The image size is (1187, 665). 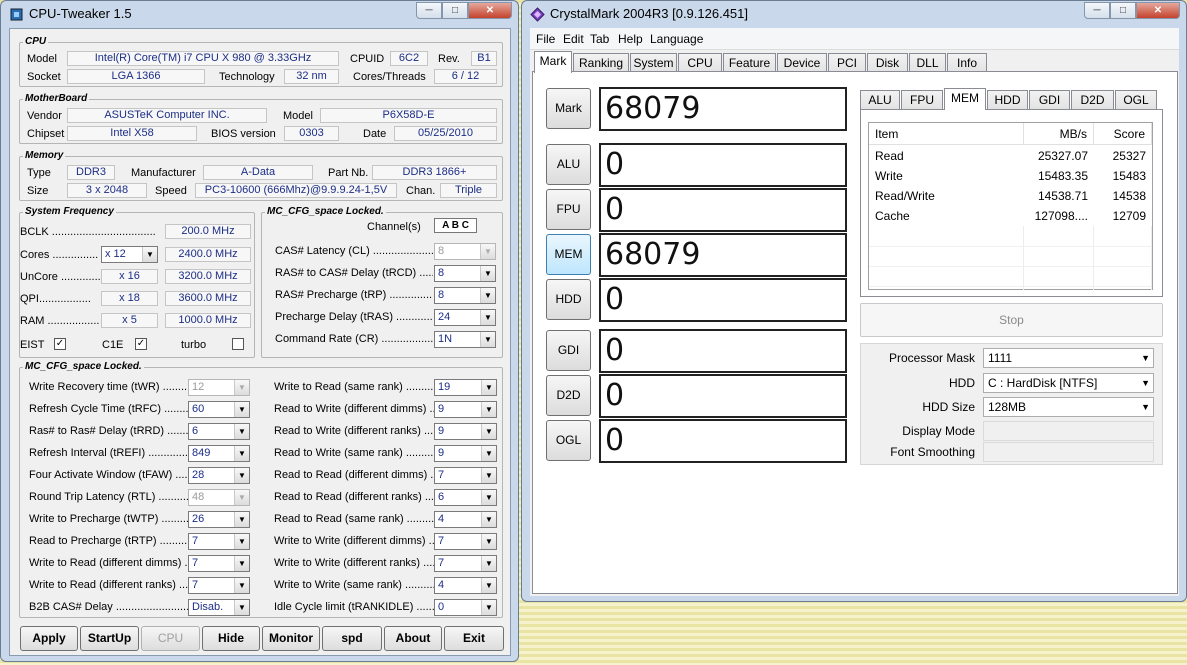 What do you see at coordinates (847, 63) in the screenshot?
I see `tab-pci: PCI` at bounding box center [847, 63].